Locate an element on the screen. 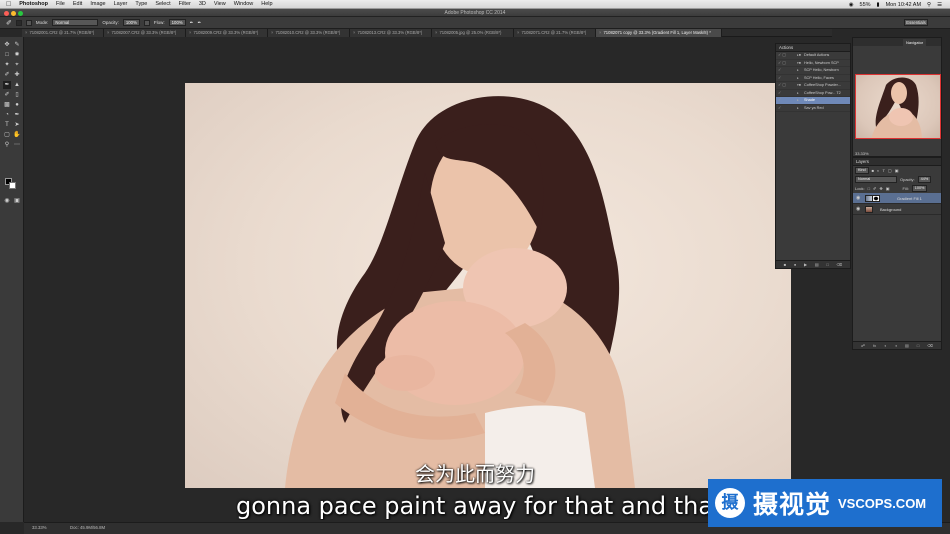  layer-row-background: ◉ Background is located at coordinates (897, 209).